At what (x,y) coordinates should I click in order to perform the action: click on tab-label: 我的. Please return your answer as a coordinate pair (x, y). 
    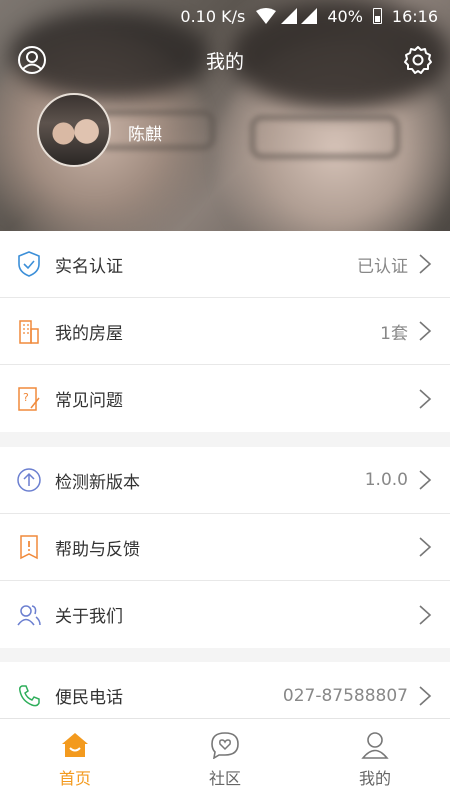
    Looking at the image, I should click on (374, 778).